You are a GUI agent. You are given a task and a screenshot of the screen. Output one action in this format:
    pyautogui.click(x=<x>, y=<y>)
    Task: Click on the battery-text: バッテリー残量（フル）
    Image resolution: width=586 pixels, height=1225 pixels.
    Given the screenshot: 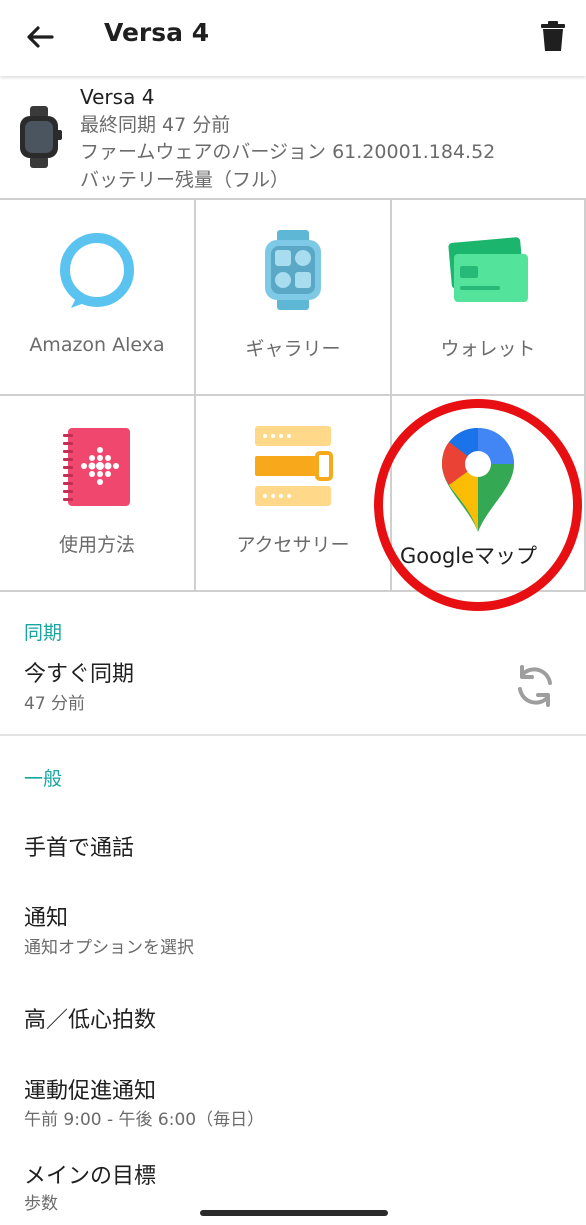 What is the action you would take?
    pyautogui.click(x=185, y=179)
    